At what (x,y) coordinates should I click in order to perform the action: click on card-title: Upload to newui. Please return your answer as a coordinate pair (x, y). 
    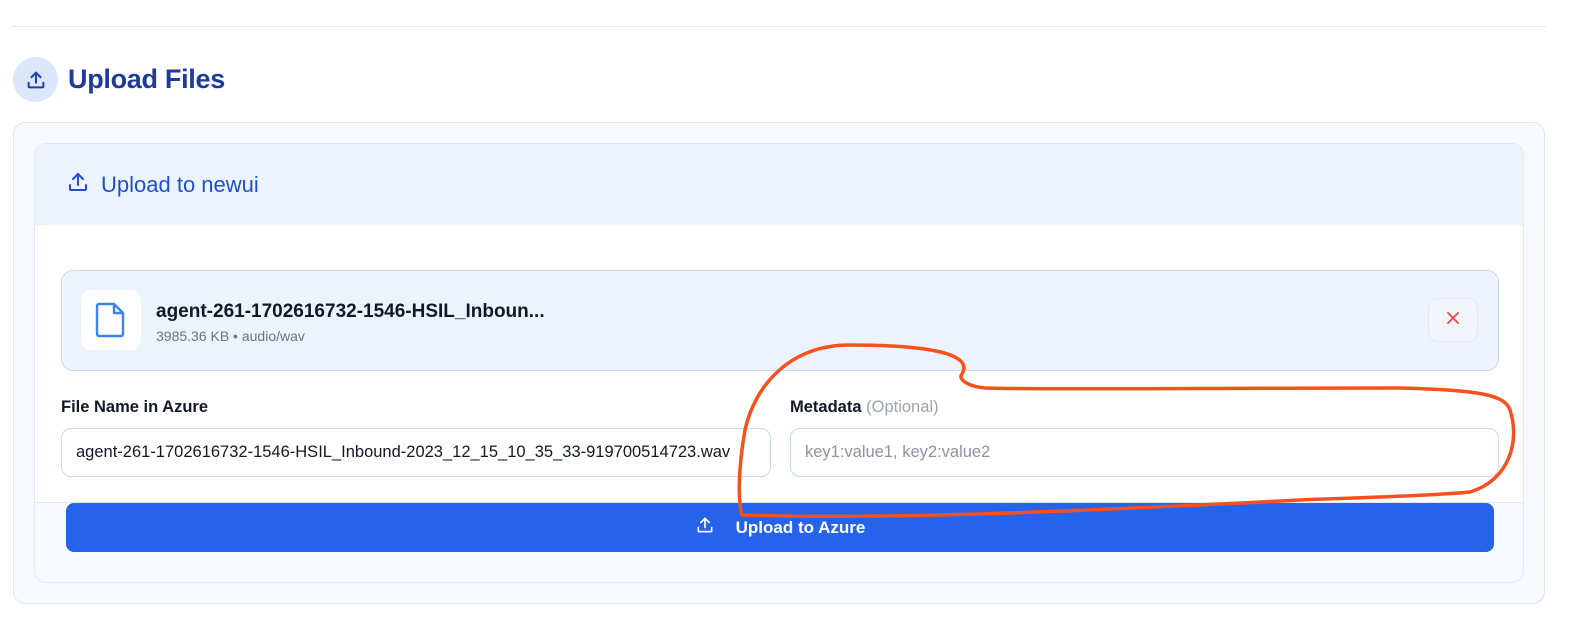
    Looking at the image, I should click on (180, 184).